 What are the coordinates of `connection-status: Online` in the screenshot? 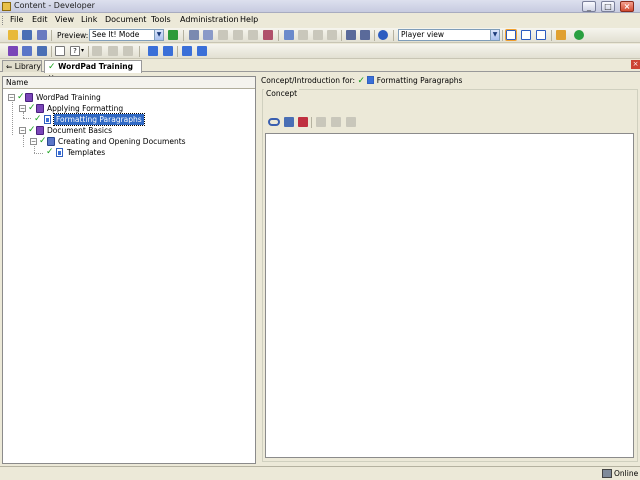 It's located at (626, 473).